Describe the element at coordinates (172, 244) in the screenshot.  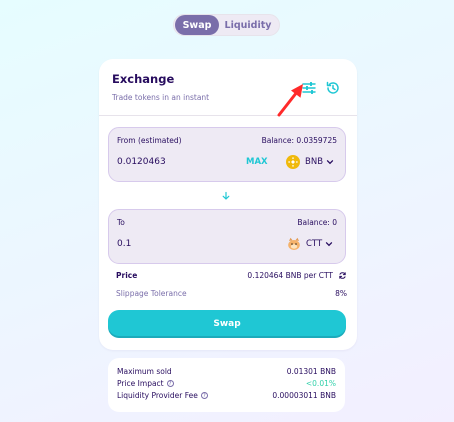
I see `to-amount-input: 0.1` at that location.